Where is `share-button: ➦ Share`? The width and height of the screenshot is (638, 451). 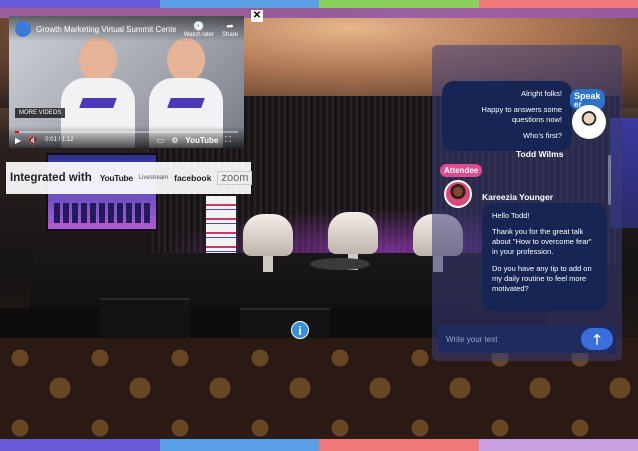
share-button: ➦ Share is located at coordinates (230, 29).